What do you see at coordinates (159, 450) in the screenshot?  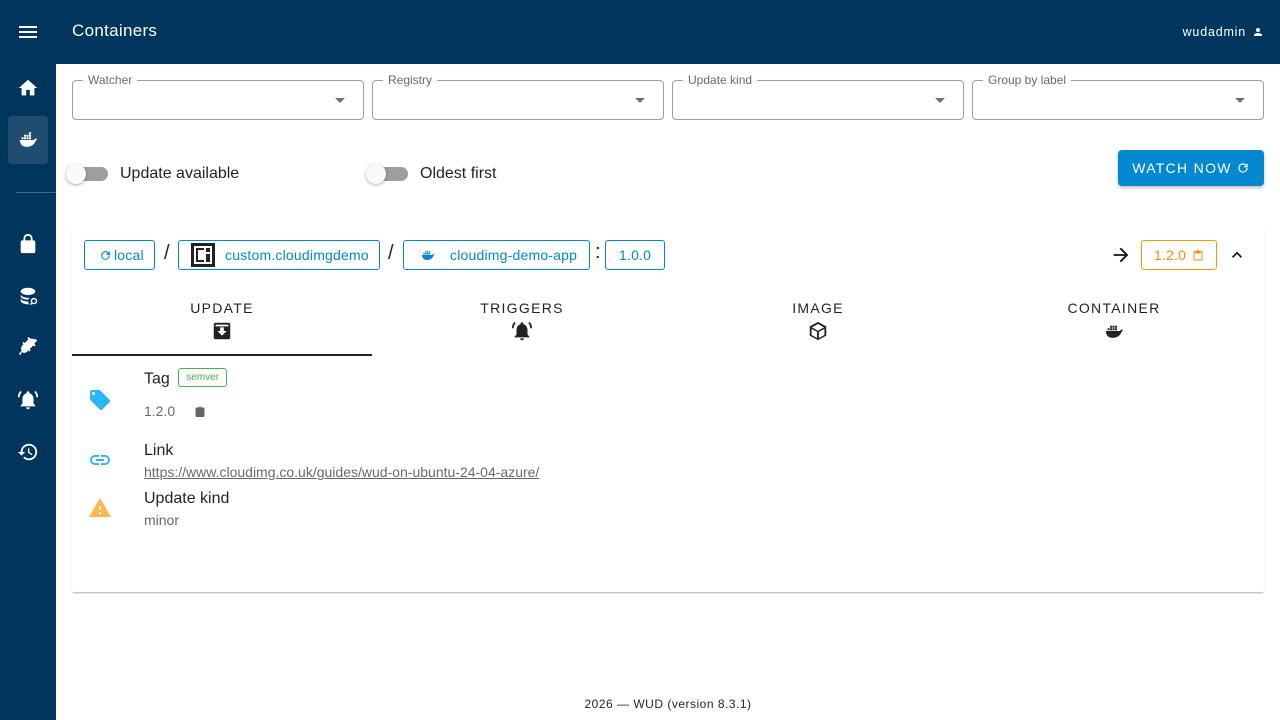 I see `link-title: Link` at bounding box center [159, 450].